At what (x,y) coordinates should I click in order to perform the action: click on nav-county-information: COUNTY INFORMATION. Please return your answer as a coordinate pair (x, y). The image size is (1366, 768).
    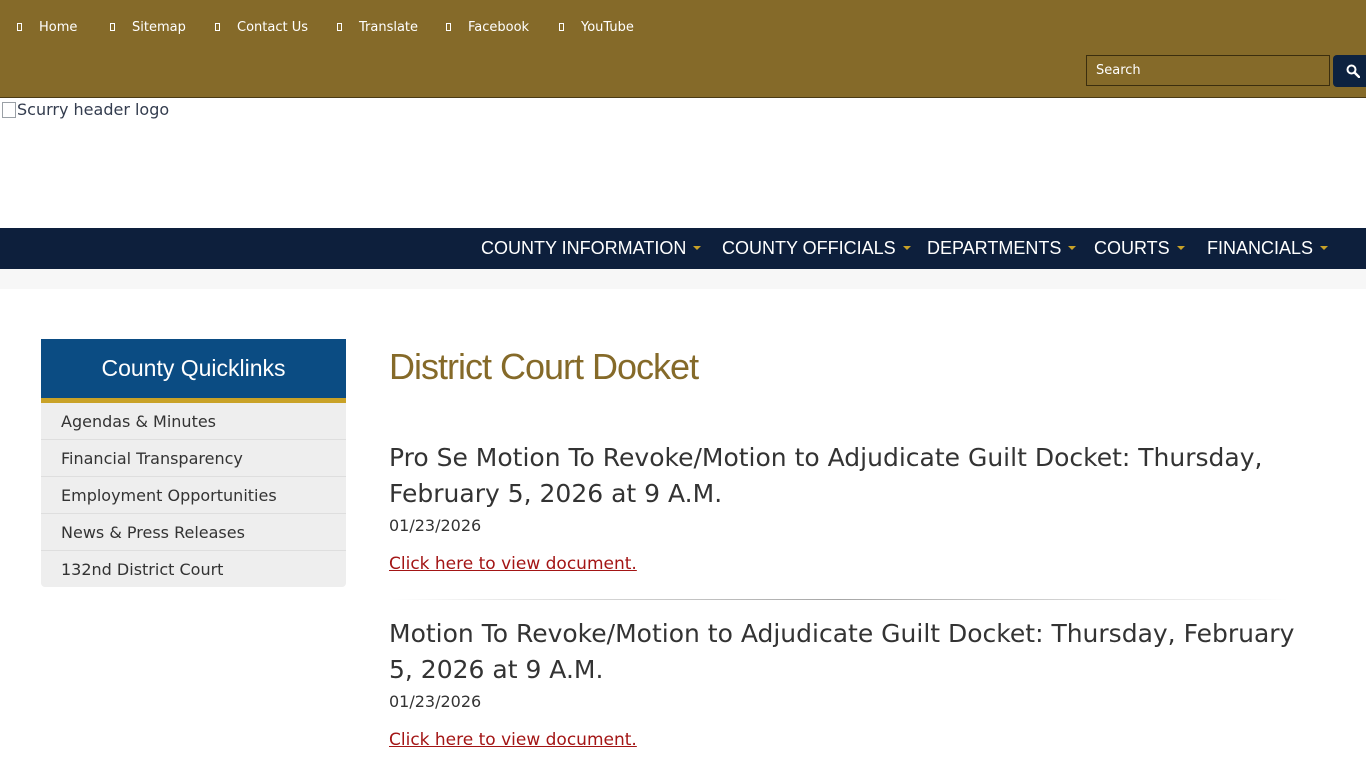
    Looking at the image, I should click on (591, 248).